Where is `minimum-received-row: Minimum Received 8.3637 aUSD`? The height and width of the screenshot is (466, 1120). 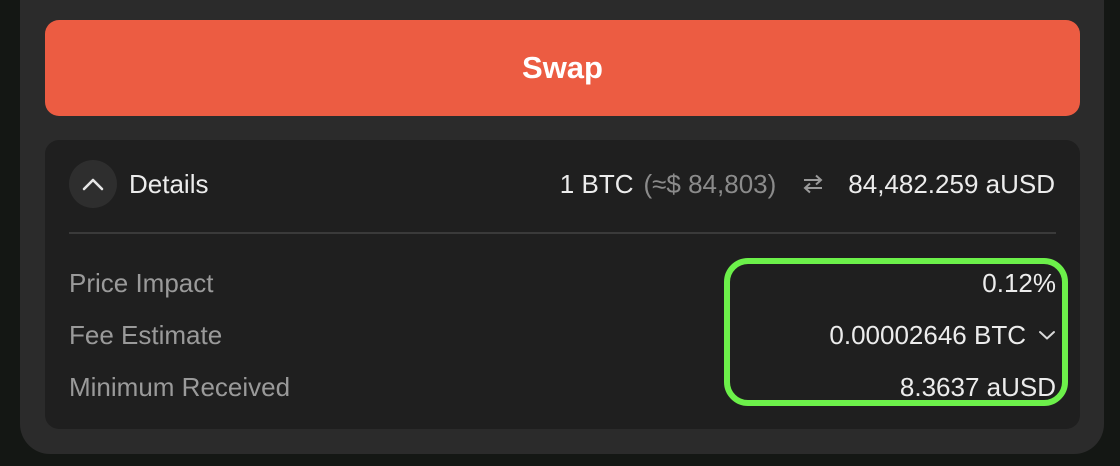 minimum-received-row: Minimum Received 8.3637 aUSD is located at coordinates (562, 387).